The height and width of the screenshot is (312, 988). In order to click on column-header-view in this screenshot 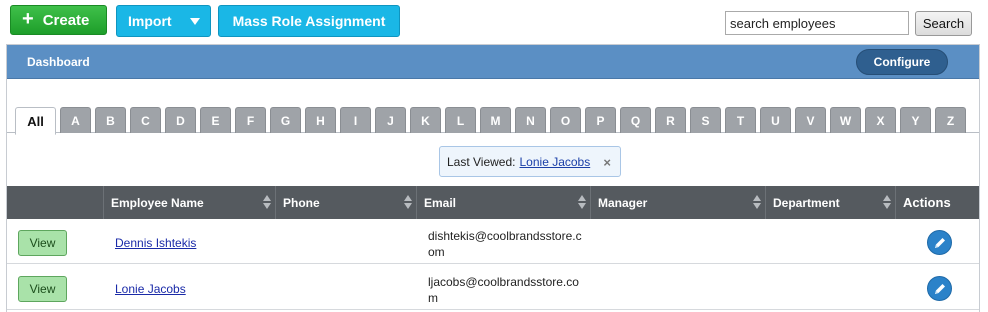, I will do `click(55, 202)`.